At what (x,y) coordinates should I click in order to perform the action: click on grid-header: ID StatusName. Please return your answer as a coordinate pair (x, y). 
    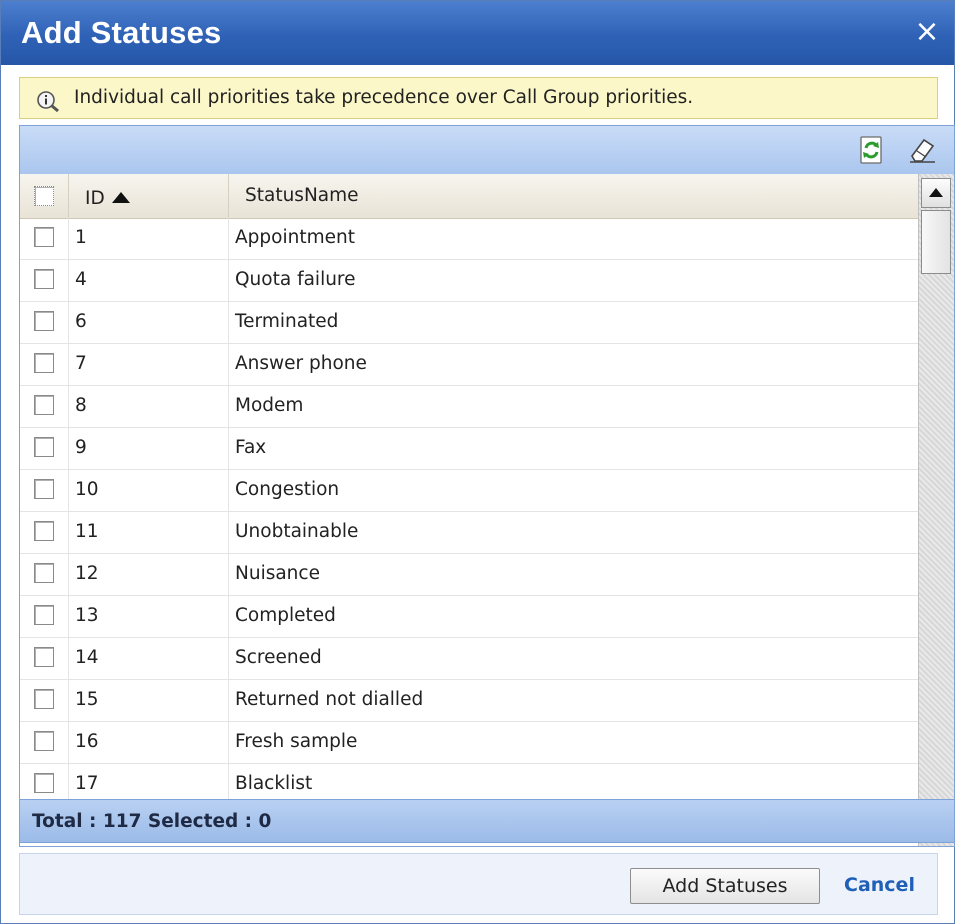
    Looking at the image, I should click on (469, 196).